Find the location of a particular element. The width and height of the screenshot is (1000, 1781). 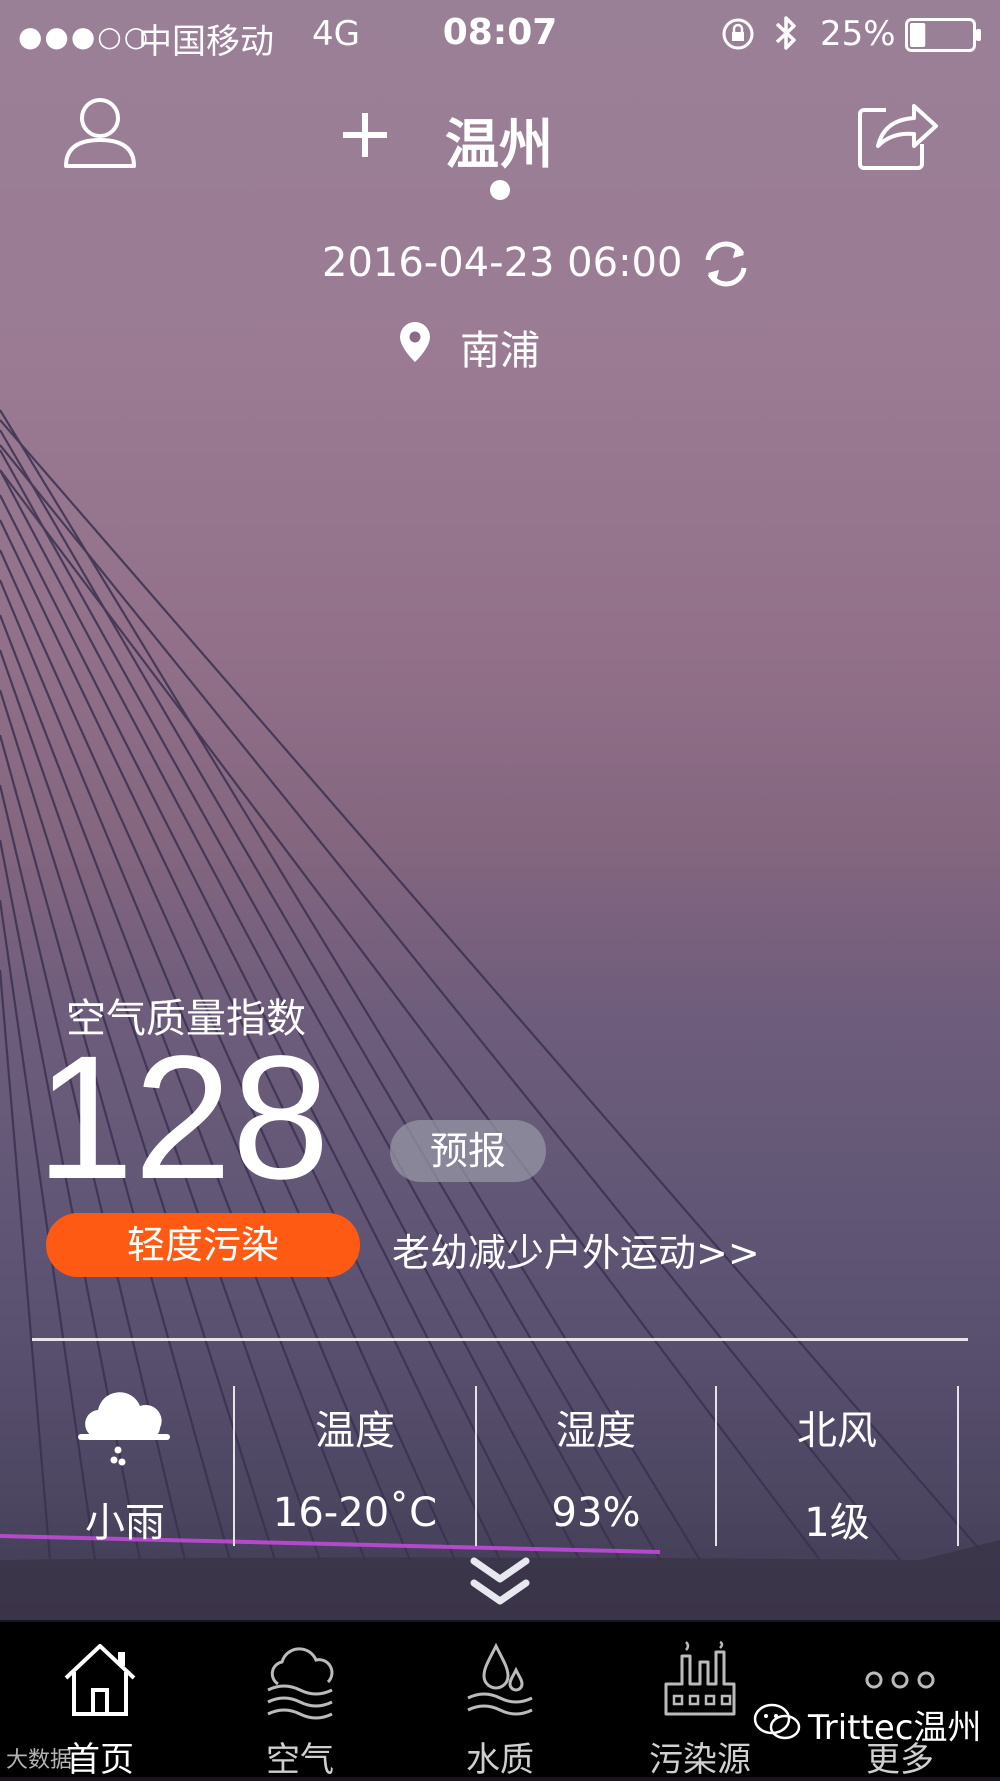

watermark-text: Trittec温州 is located at coordinates (895, 1728).